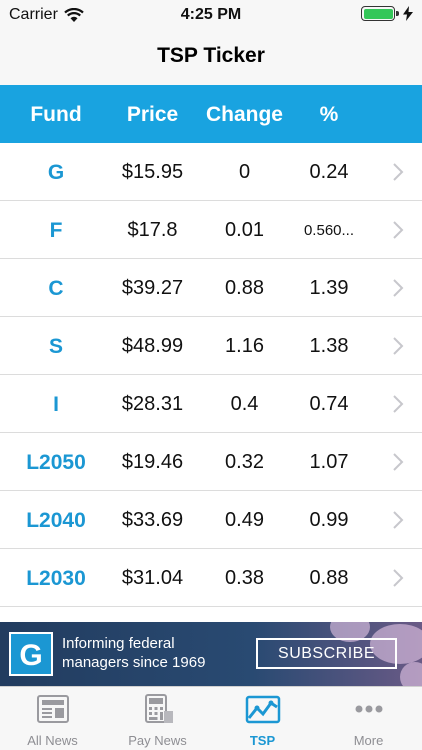 The height and width of the screenshot is (750, 422). Describe the element at coordinates (157, 740) in the screenshot. I see `tab-label: Pay News` at that location.